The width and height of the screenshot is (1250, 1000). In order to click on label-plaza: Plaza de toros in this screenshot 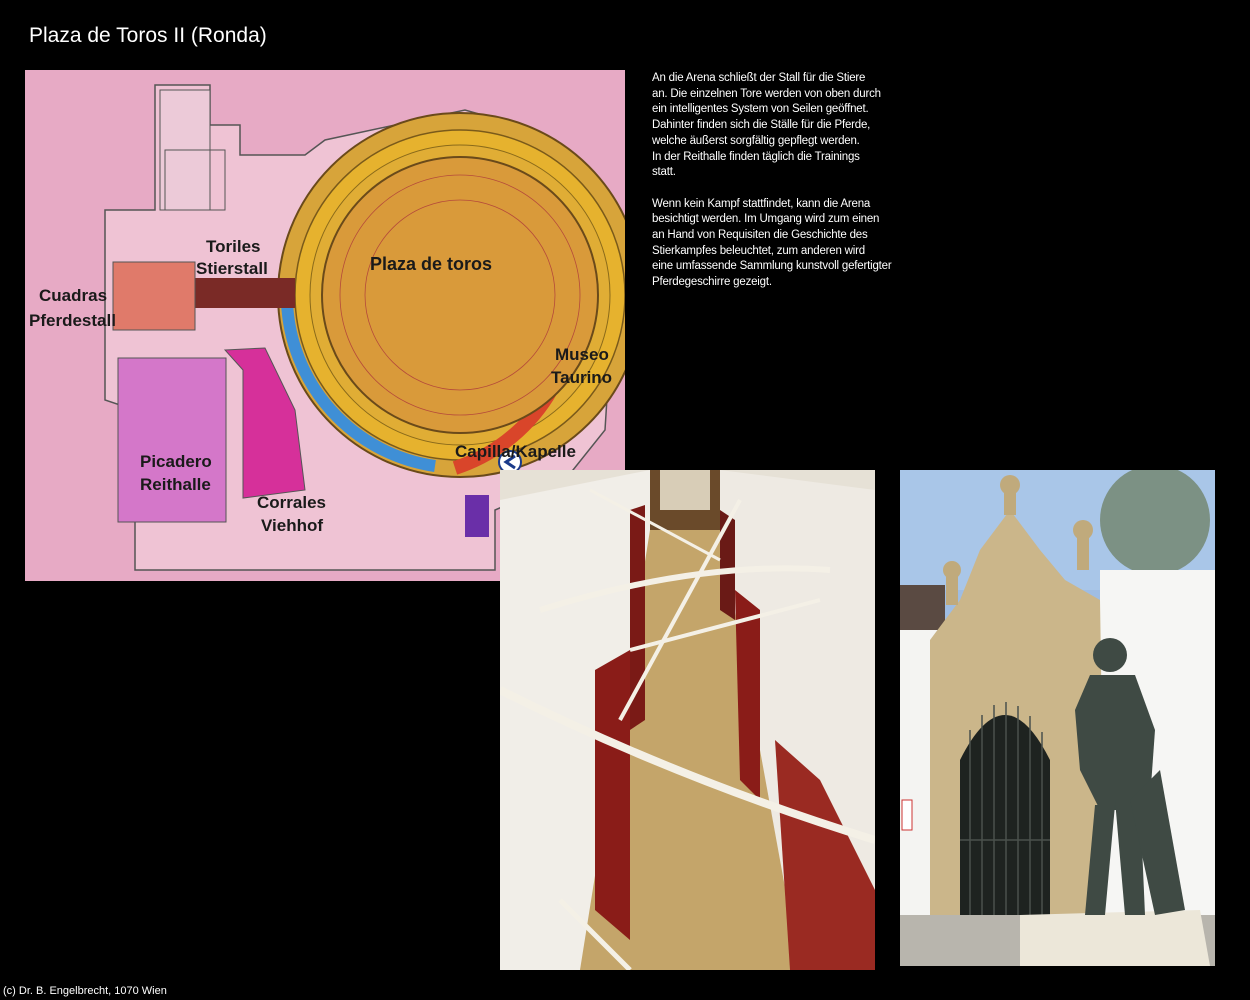, I will do `click(431, 264)`.